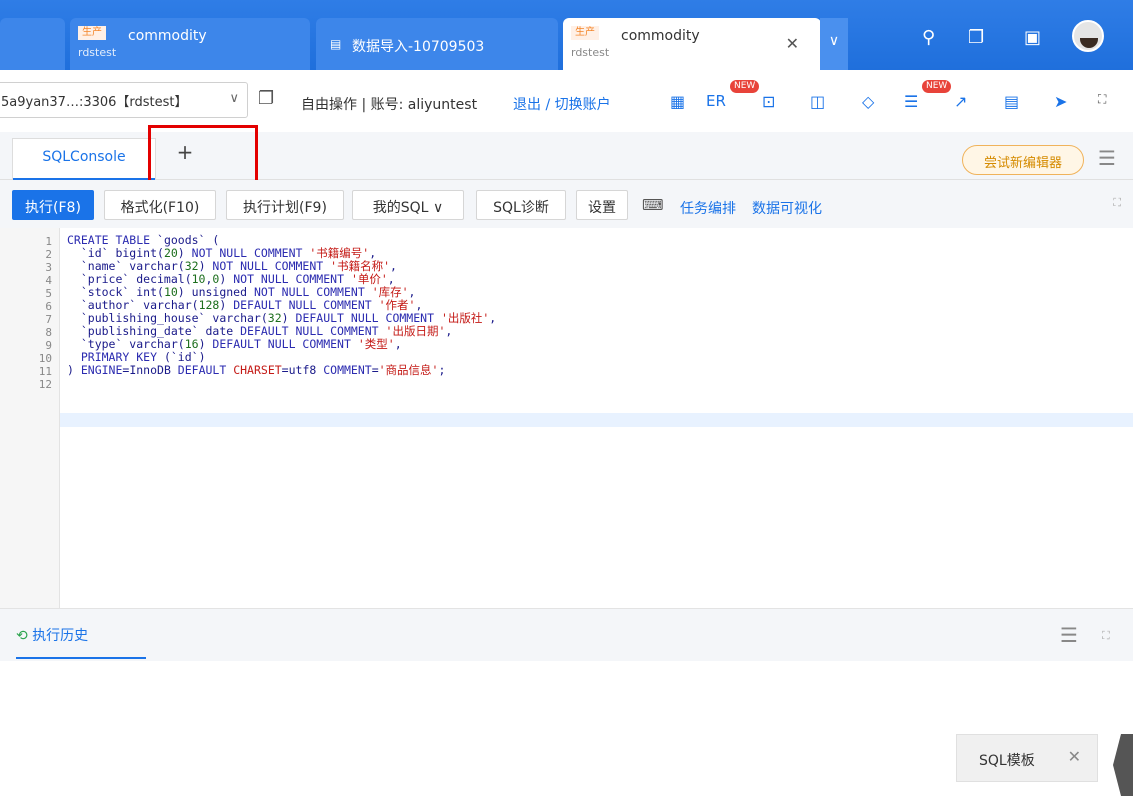 The height and width of the screenshot is (796, 1133). Describe the element at coordinates (418, 47) in the screenshot. I see `tab-title: 数据导入-10709503` at that location.